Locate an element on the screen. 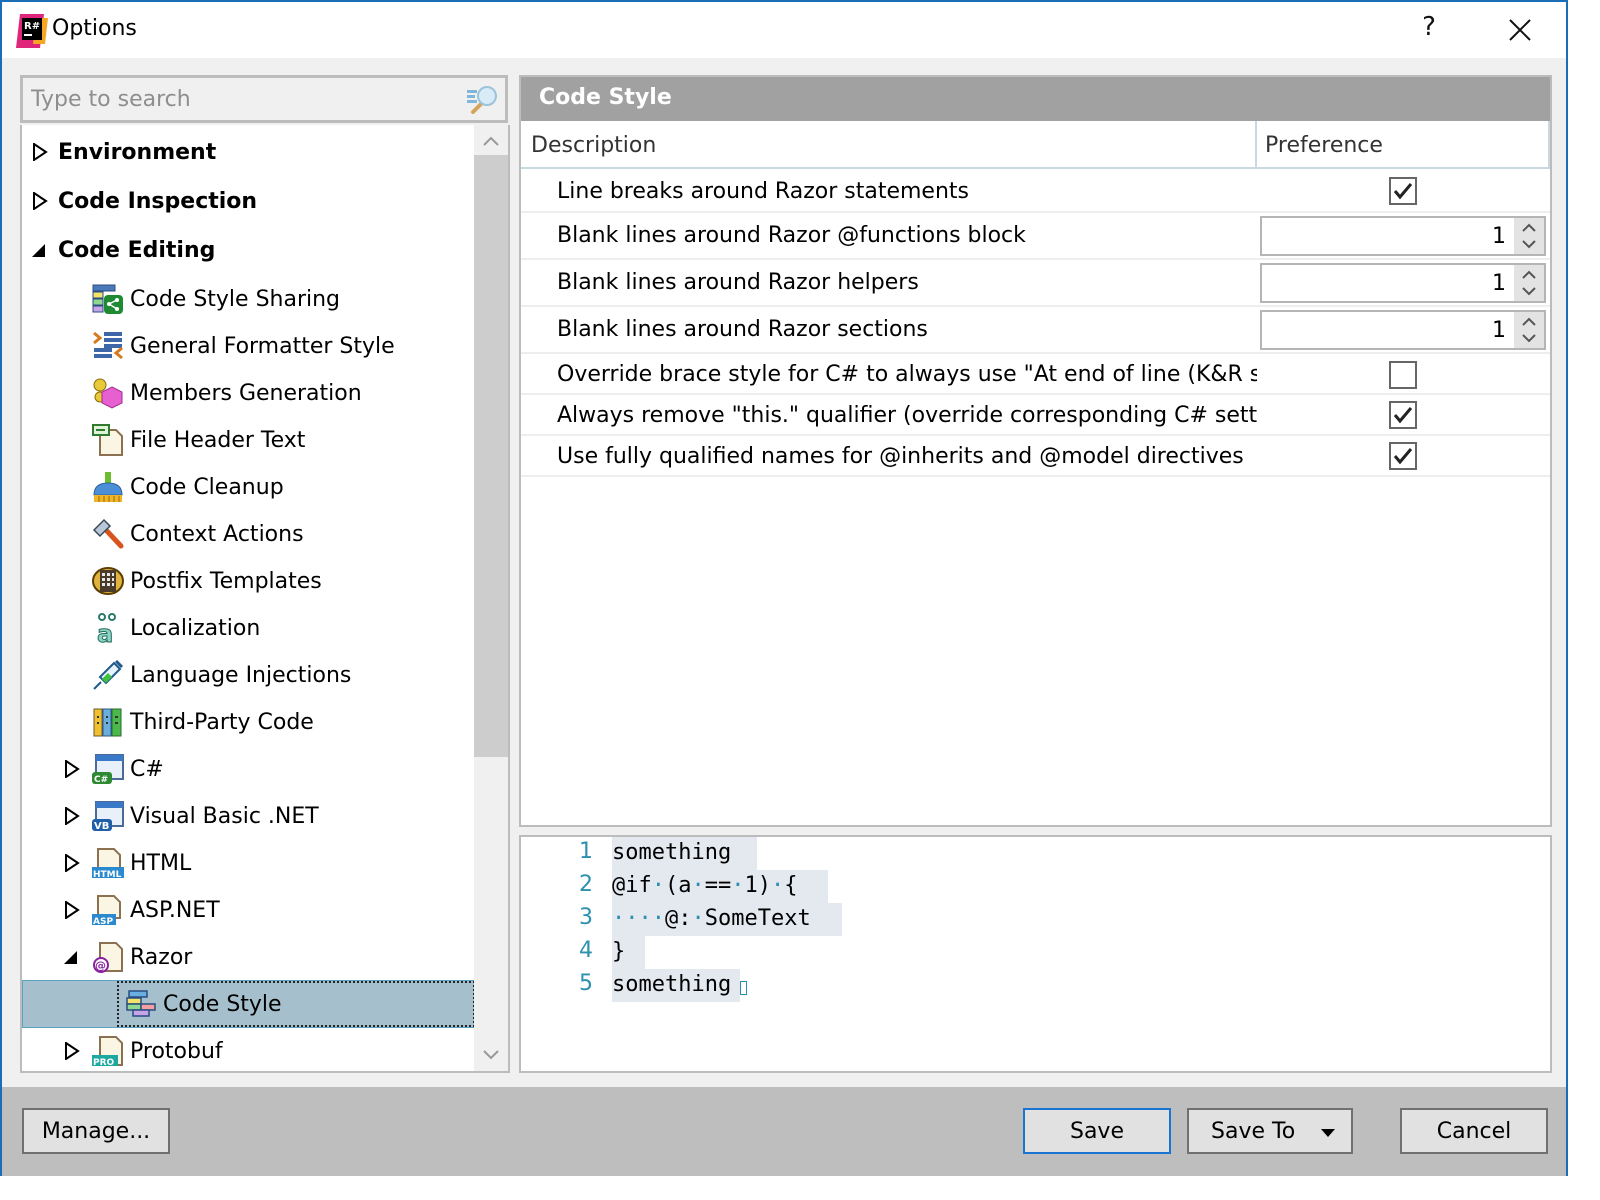  tree-item-aspnet: ASP ASP.NET is located at coordinates (249, 910).